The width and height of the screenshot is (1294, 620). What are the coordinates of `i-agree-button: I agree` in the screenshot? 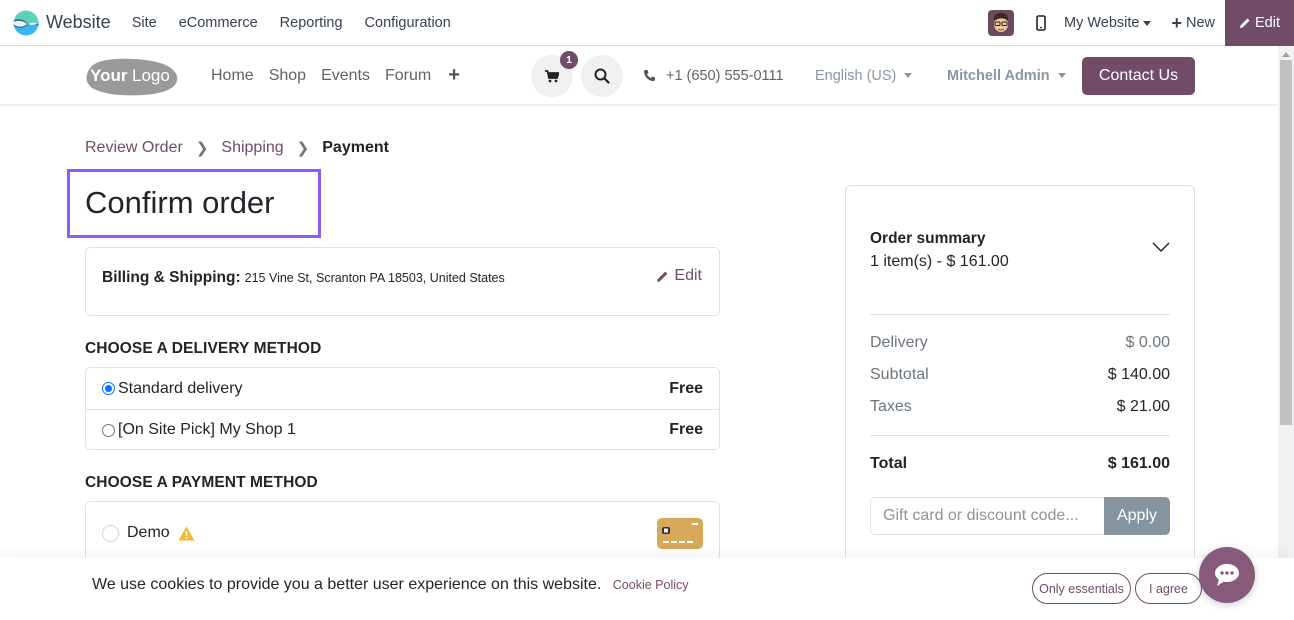 It's located at (1168, 588).